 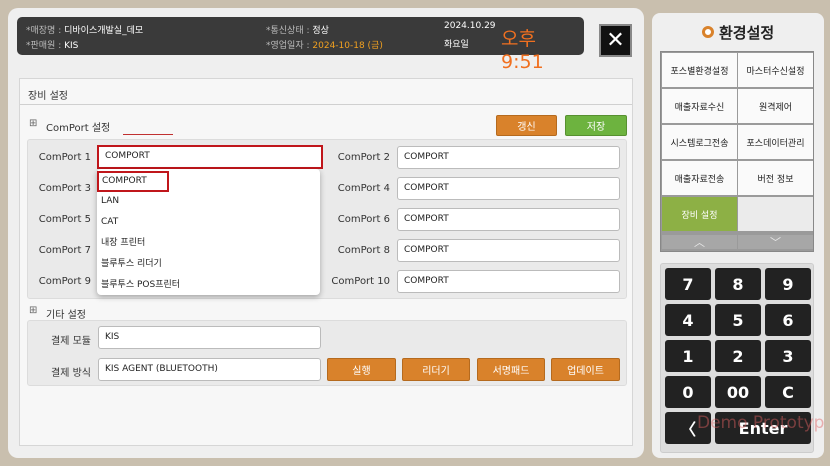 I want to click on key-7: 7, so click(x=688, y=284).